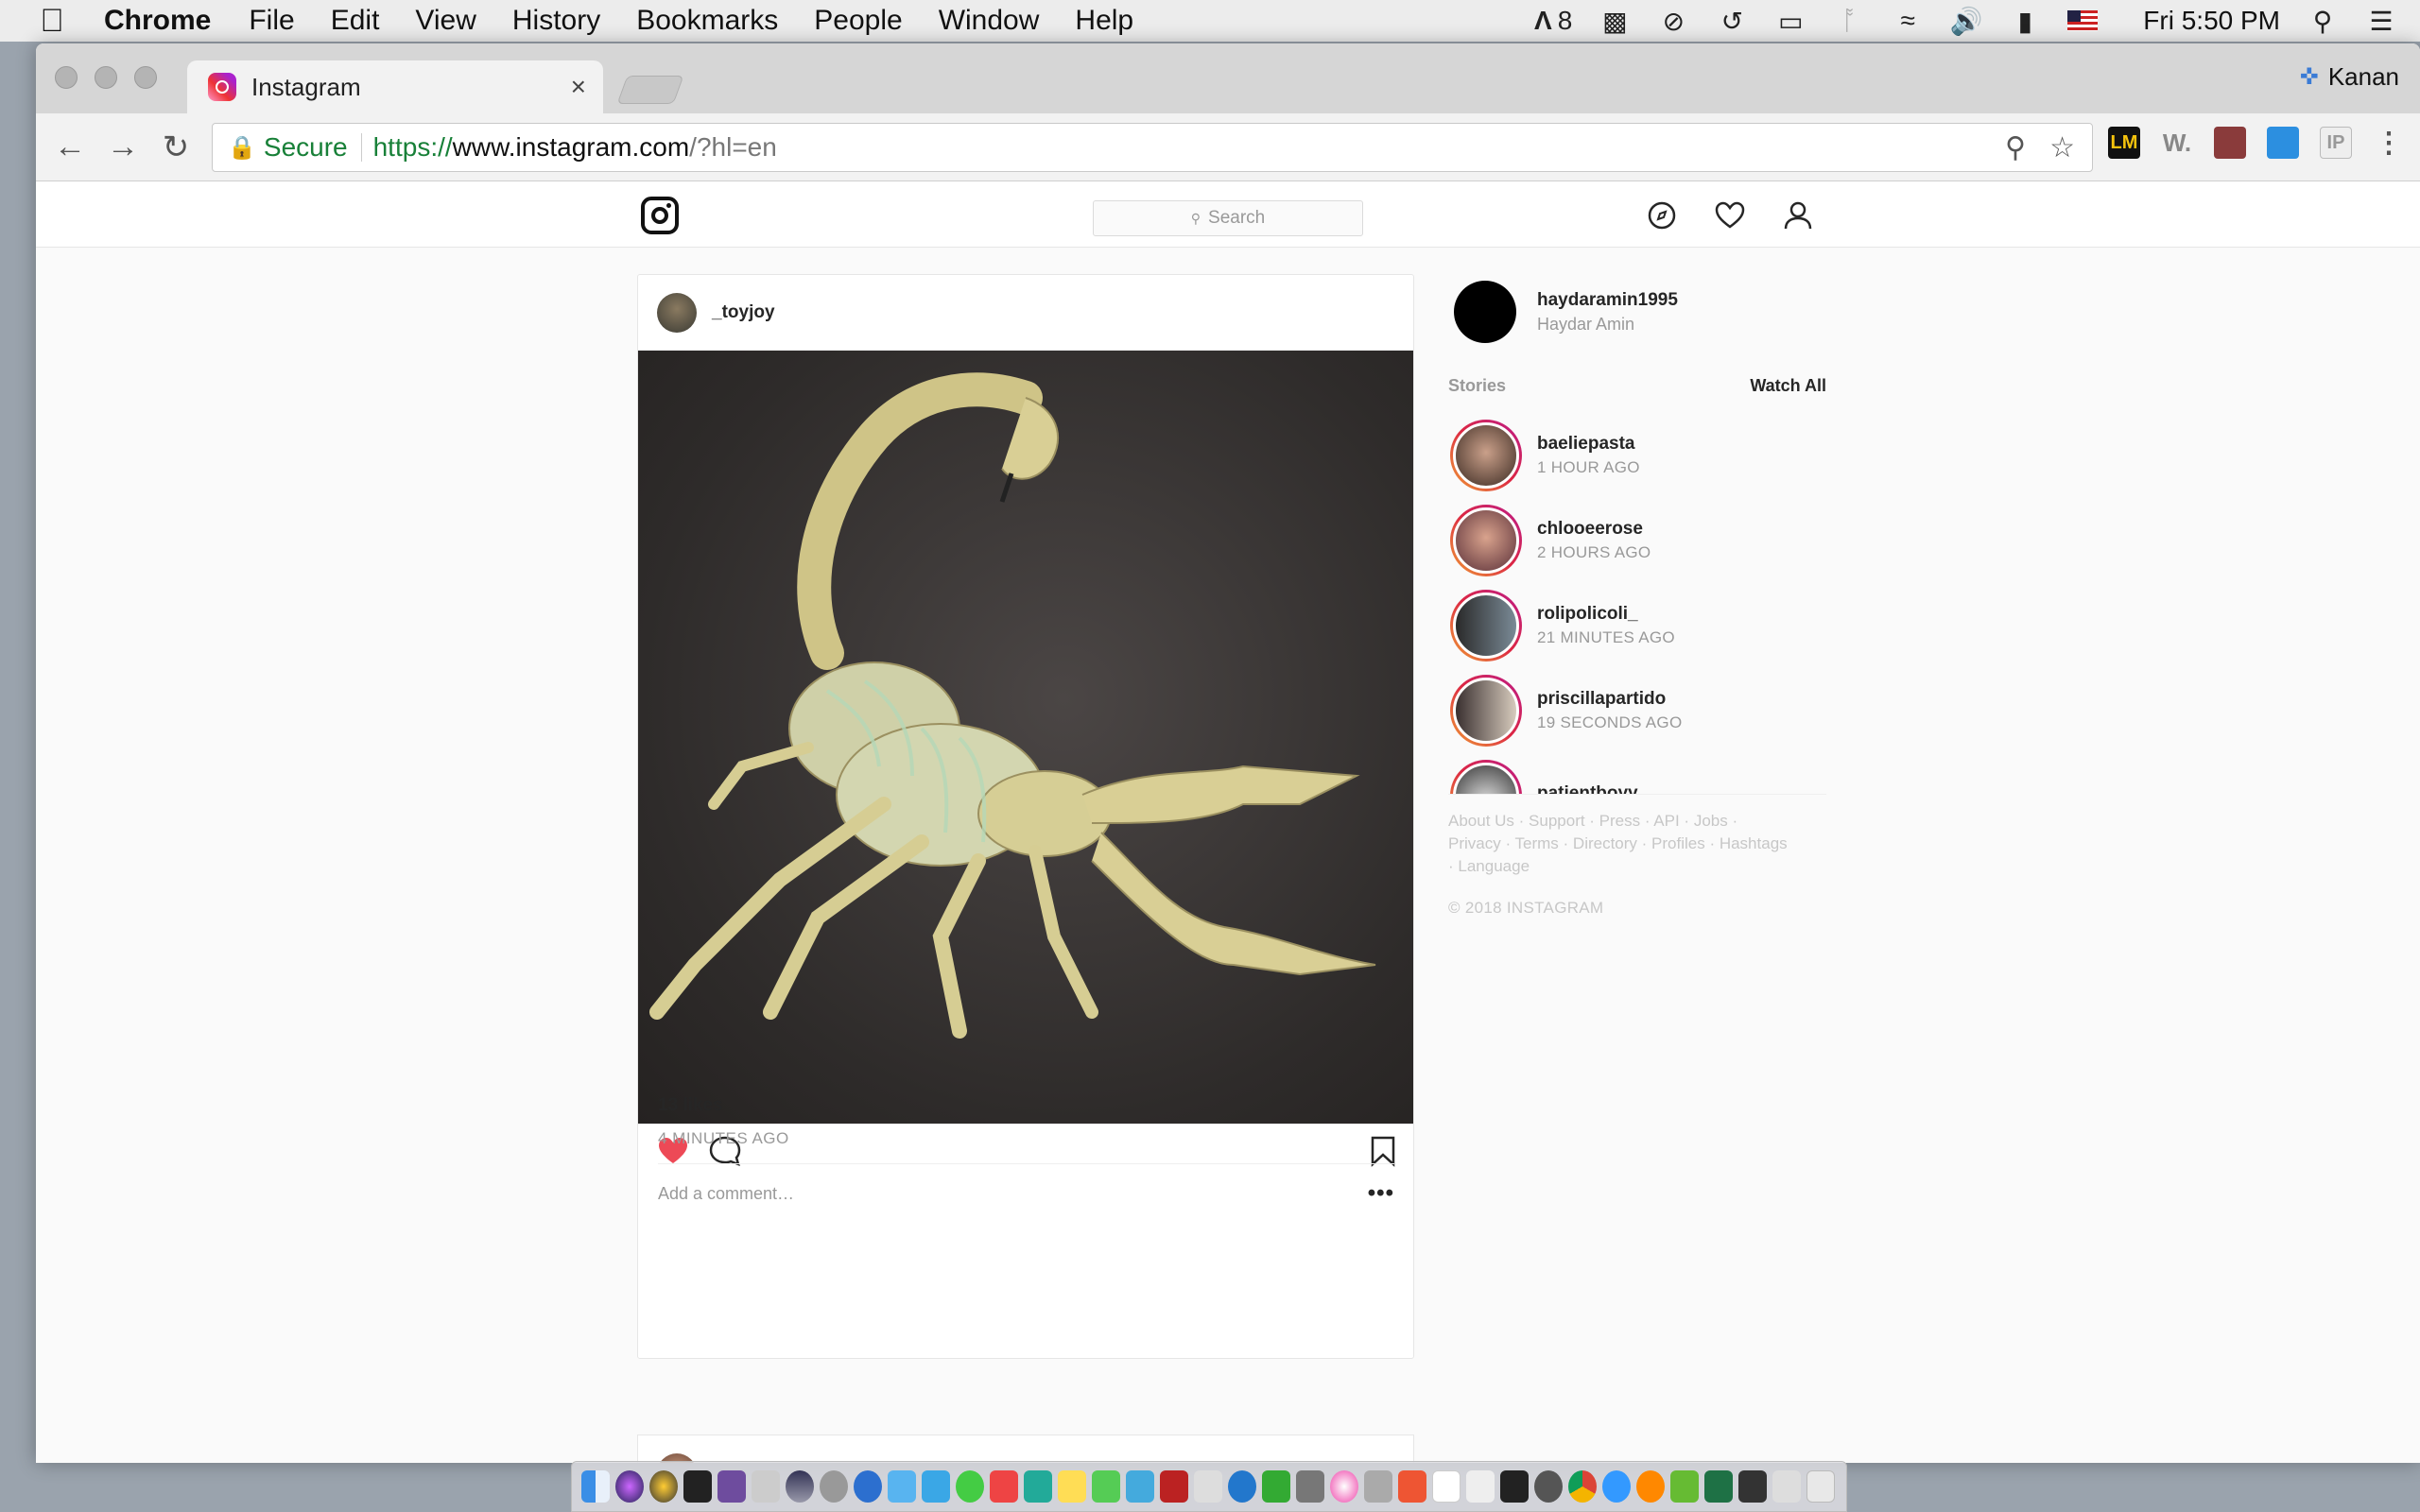  I want to click on story-item: patientboyy, so click(1637, 773).